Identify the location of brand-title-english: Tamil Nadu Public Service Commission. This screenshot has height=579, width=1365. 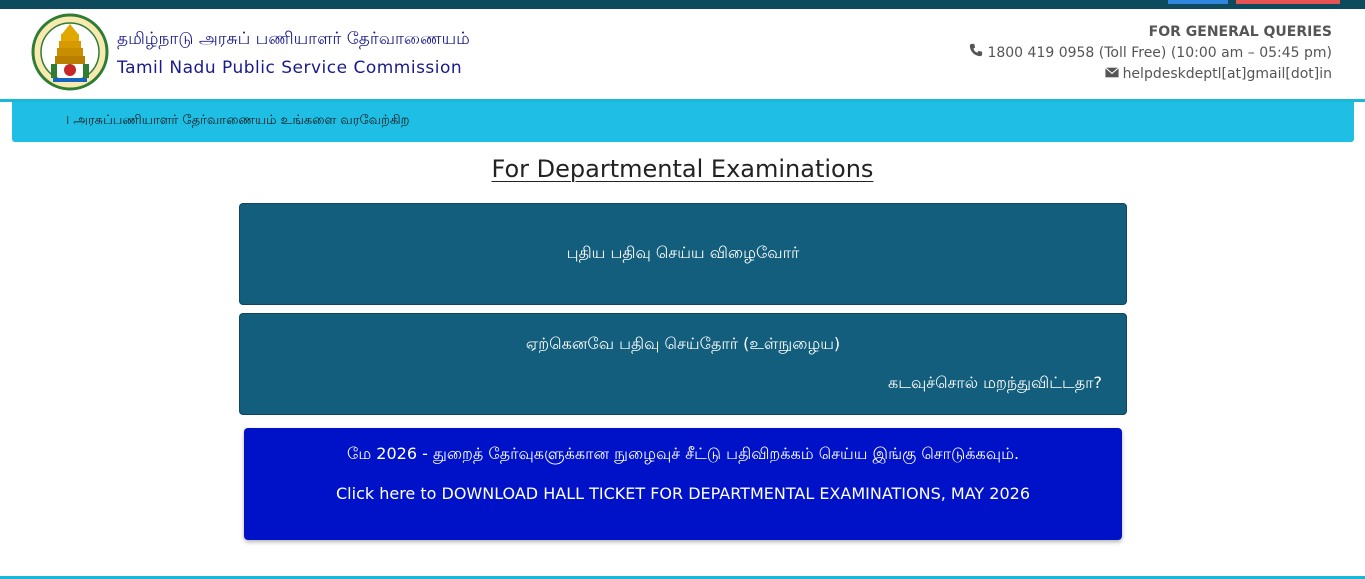
(290, 68).